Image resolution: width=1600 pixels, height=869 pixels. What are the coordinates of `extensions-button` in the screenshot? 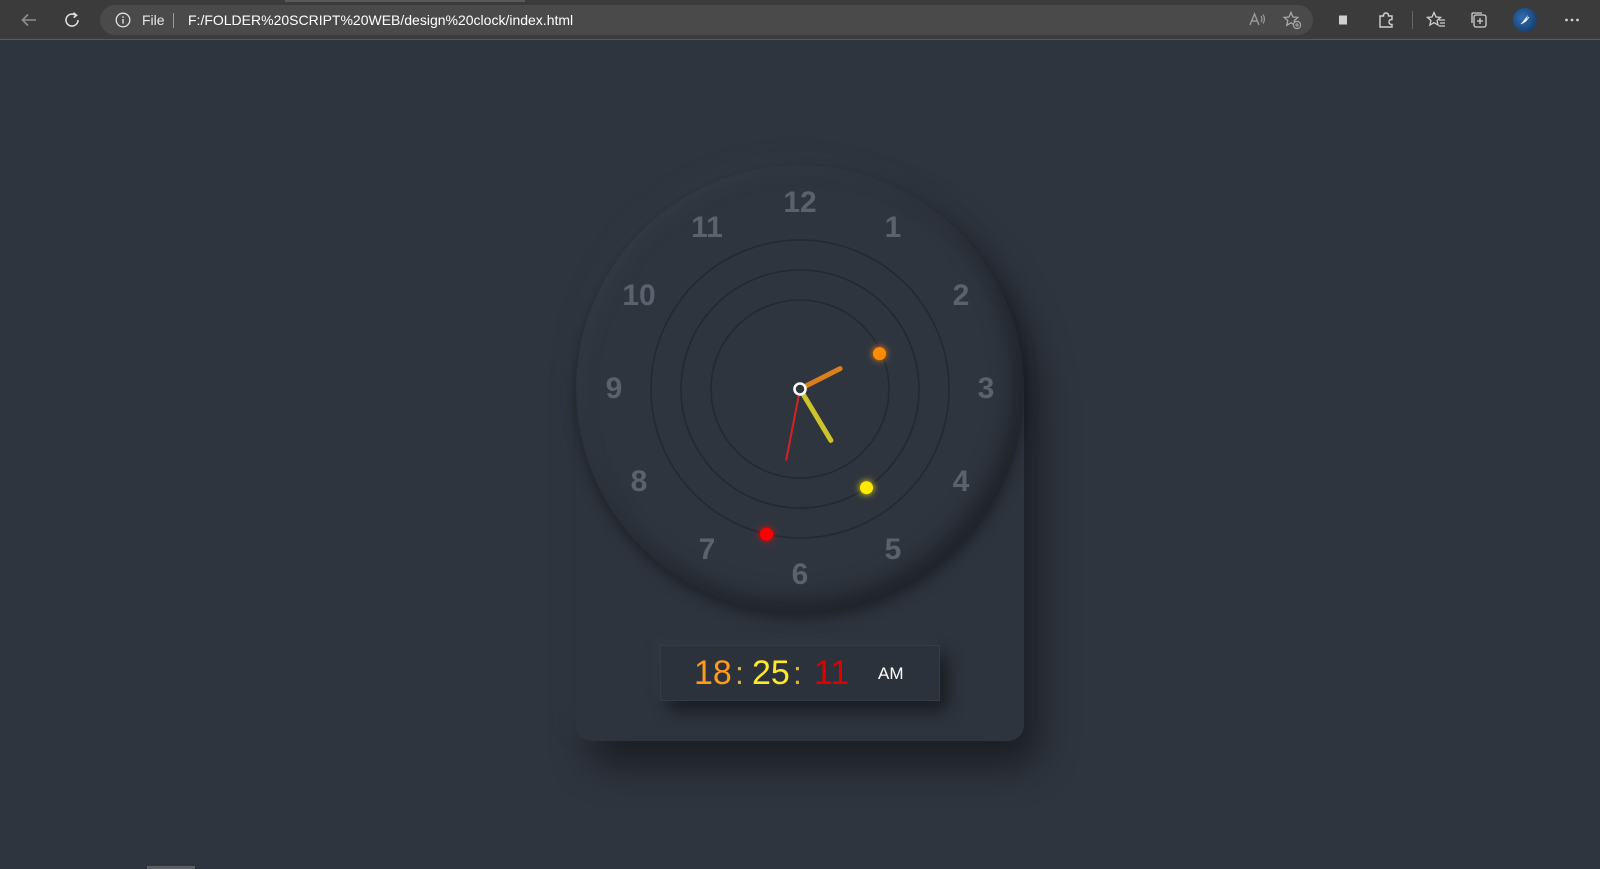 It's located at (1386, 20).